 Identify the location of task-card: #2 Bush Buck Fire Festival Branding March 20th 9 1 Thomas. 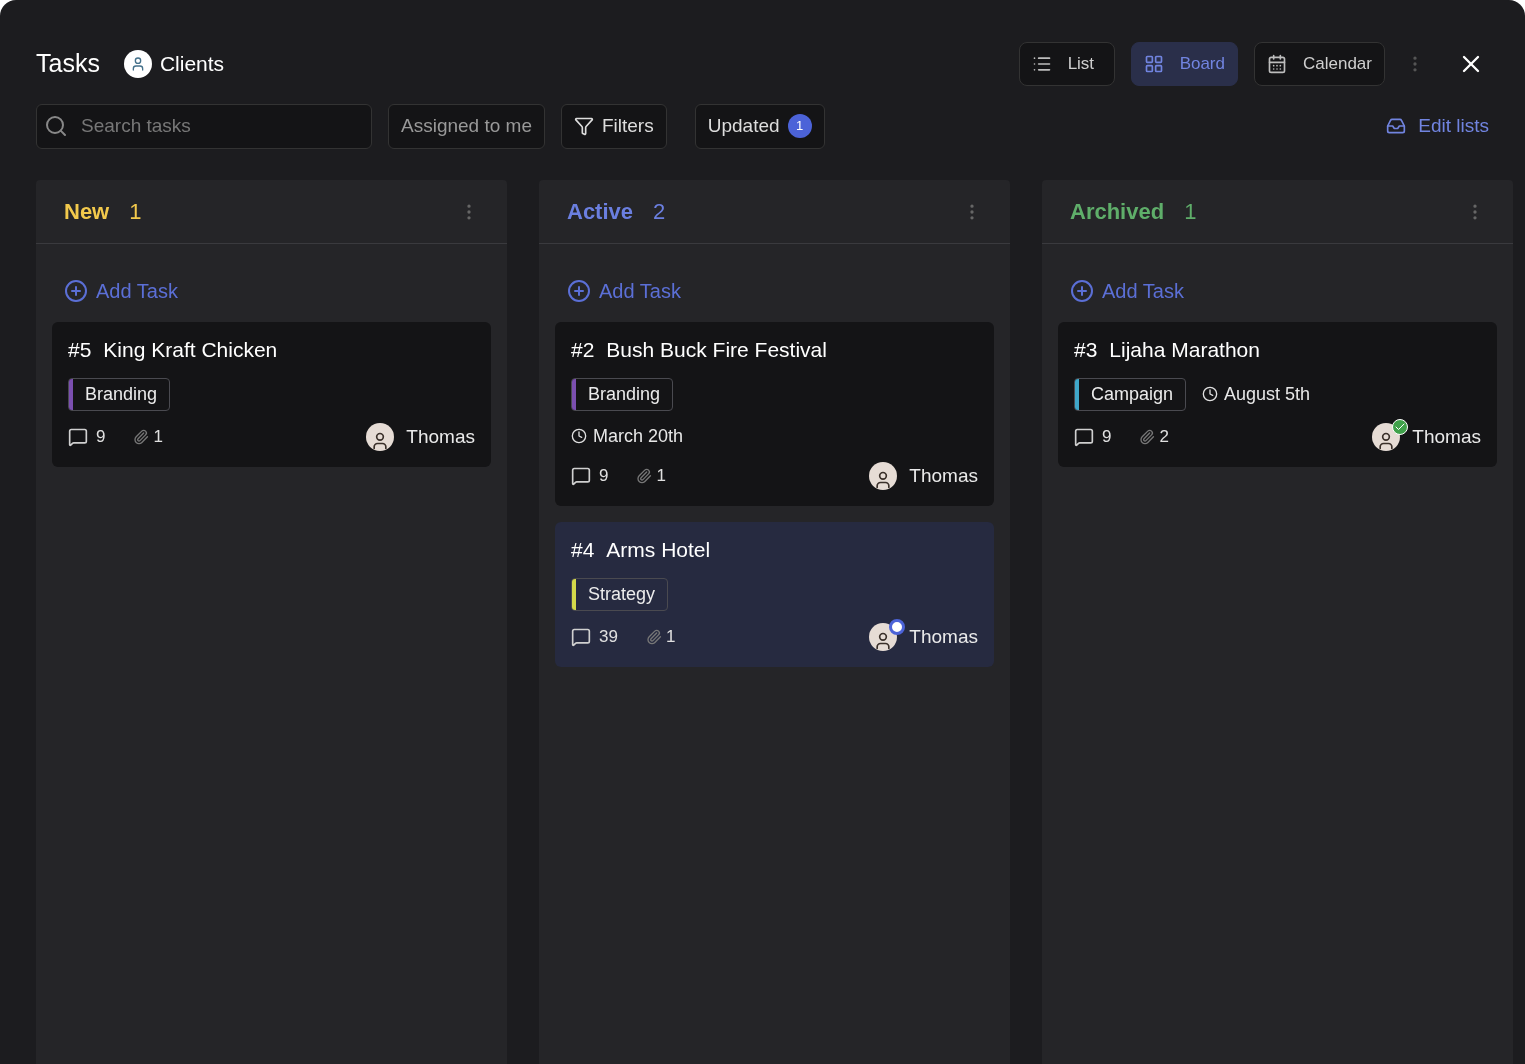
(774, 414).